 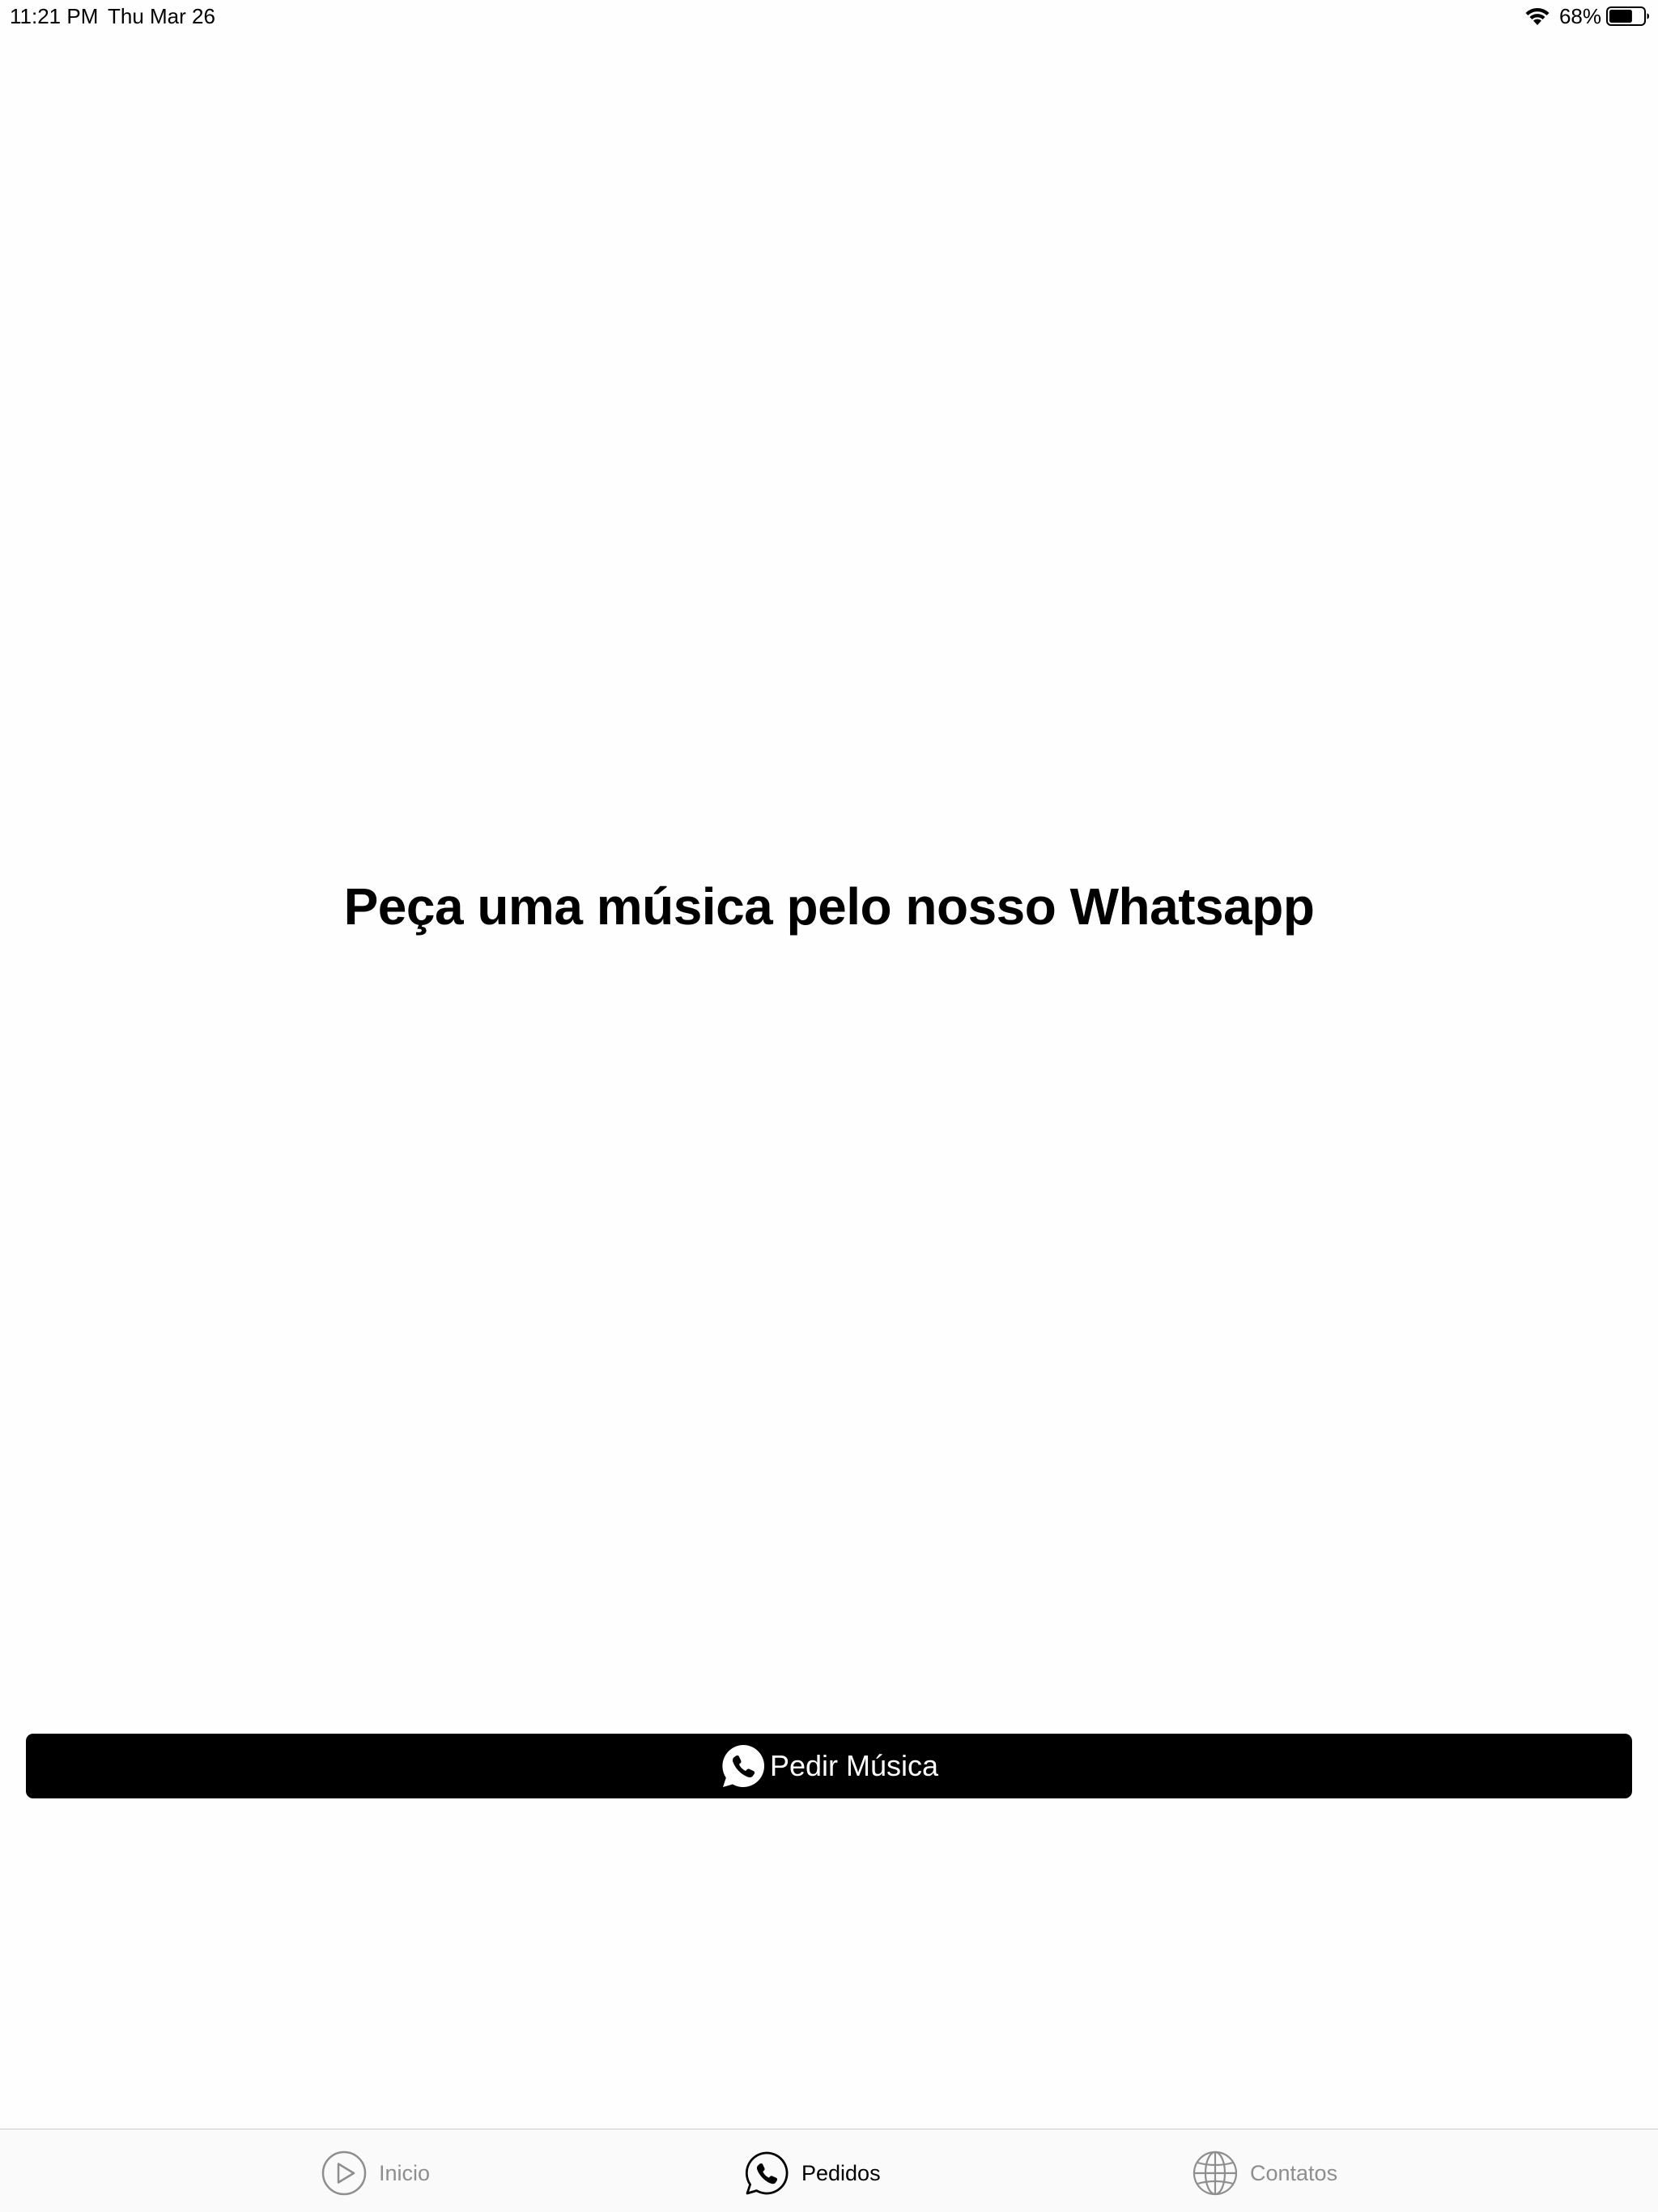 I want to click on status-indicators: 68%, so click(x=1587, y=16).